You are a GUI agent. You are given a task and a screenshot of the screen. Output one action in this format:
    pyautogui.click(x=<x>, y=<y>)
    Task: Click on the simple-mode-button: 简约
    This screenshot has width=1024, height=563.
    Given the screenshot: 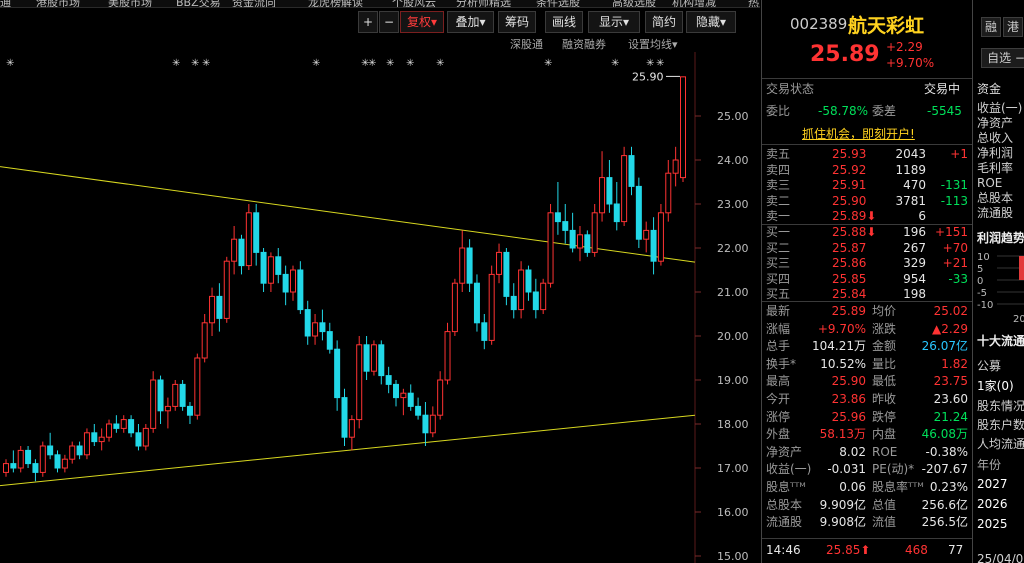 What is the action you would take?
    pyautogui.click(x=664, y=22)
    